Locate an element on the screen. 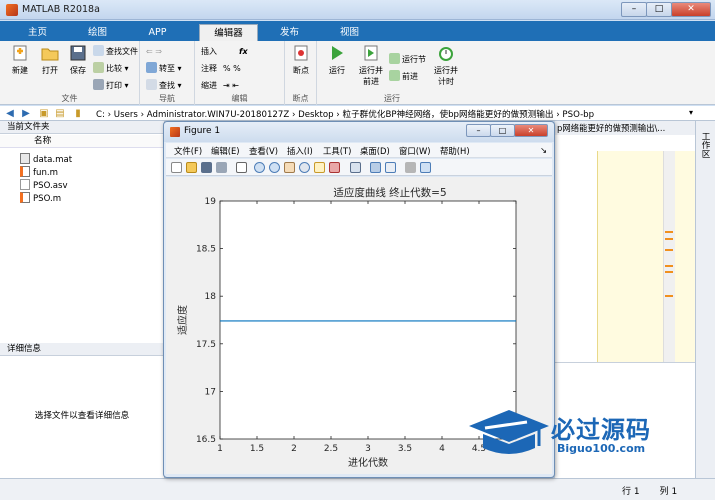 This screenshot has height=500, width=715. path-dropdown-icon: ▾ is located at coordinates (691, 112).